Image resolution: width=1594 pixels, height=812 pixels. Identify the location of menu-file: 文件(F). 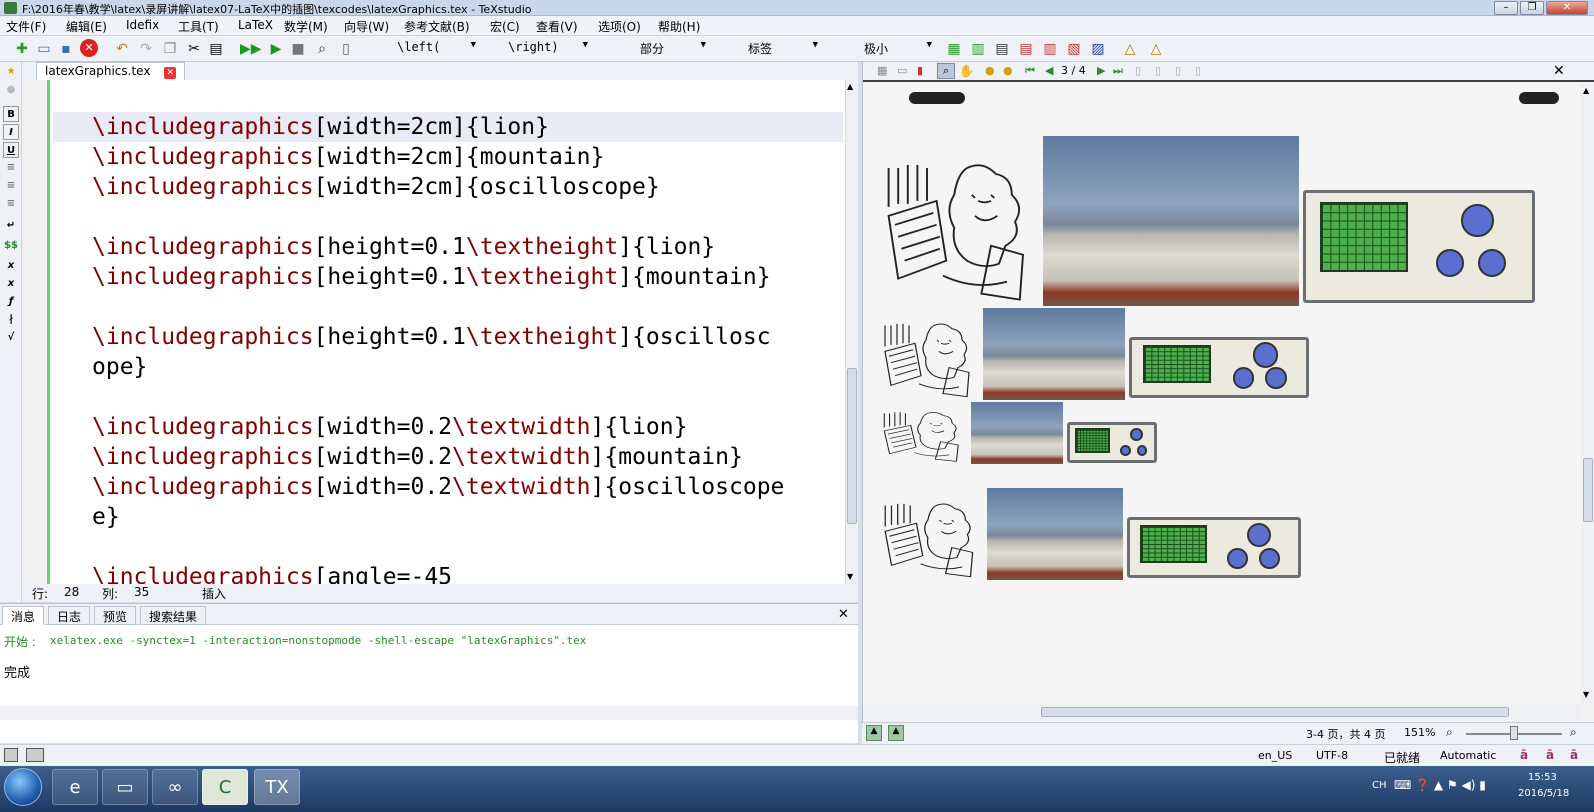
(26, 26).